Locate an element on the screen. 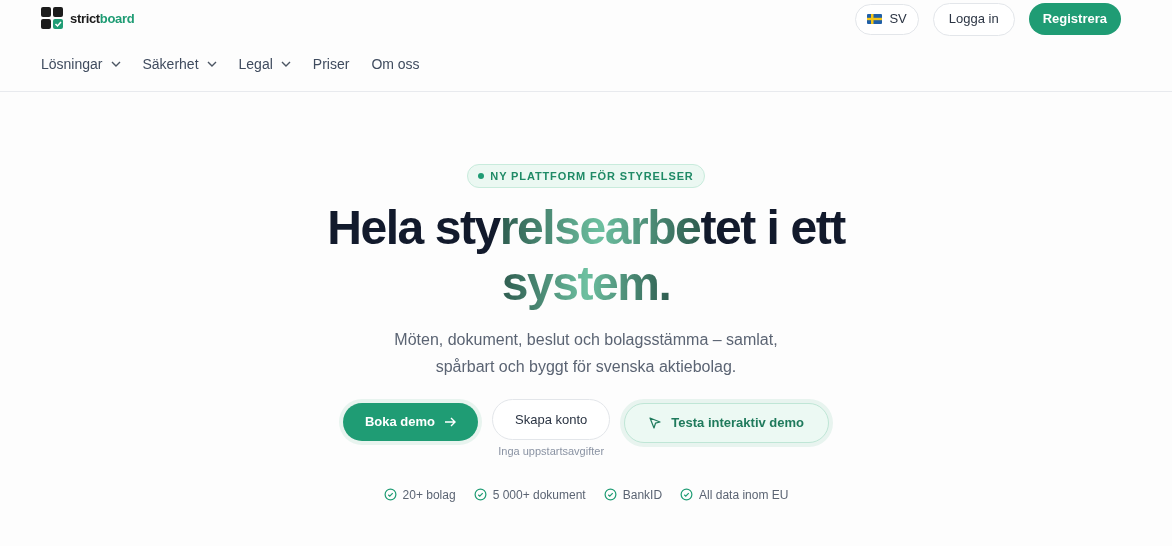  swedish-flag-icon is located at coordinates (875, 19).